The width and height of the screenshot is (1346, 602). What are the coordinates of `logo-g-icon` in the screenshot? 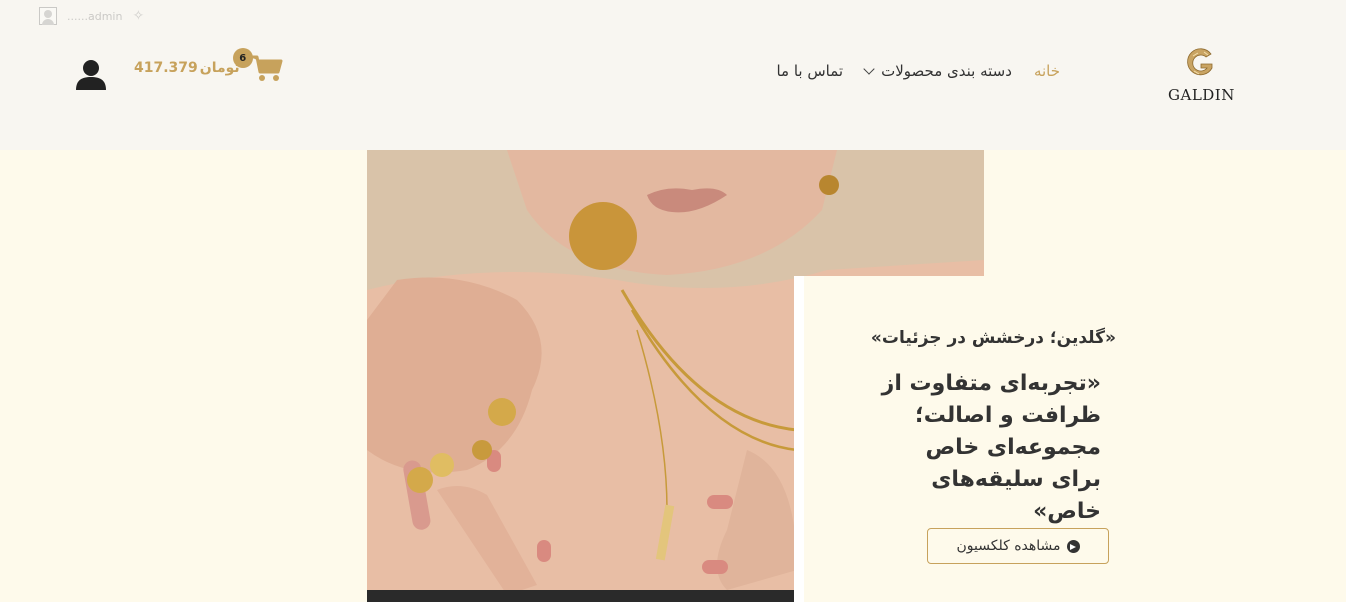 It's located at (1200, 62).